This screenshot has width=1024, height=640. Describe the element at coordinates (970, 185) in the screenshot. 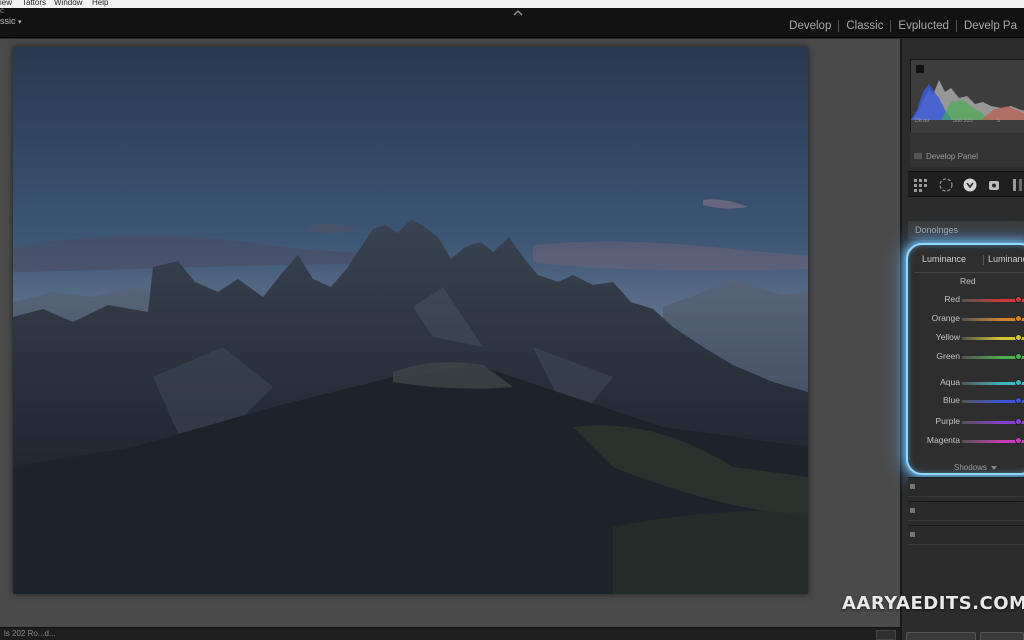

I see `spot-removal-icon` at that location.